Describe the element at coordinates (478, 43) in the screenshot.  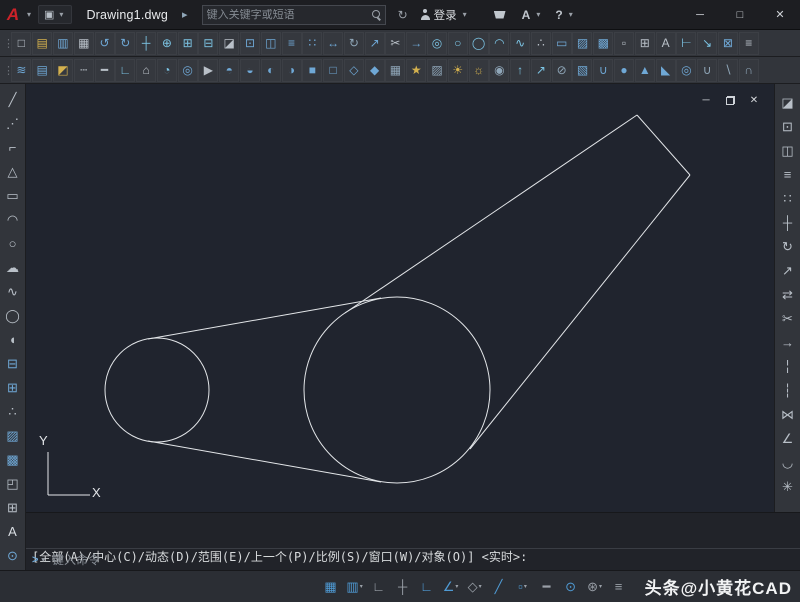
I see `ellipse-button: ◯` at that location.